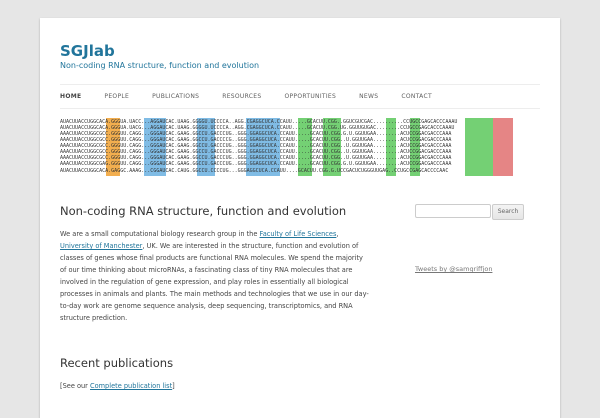 This screenshot has height=418, width=600. What do you see at coordinates (173, 386) in the screenshot?
I see `see-our-suffix: ]` at bounding box center [173, 386].